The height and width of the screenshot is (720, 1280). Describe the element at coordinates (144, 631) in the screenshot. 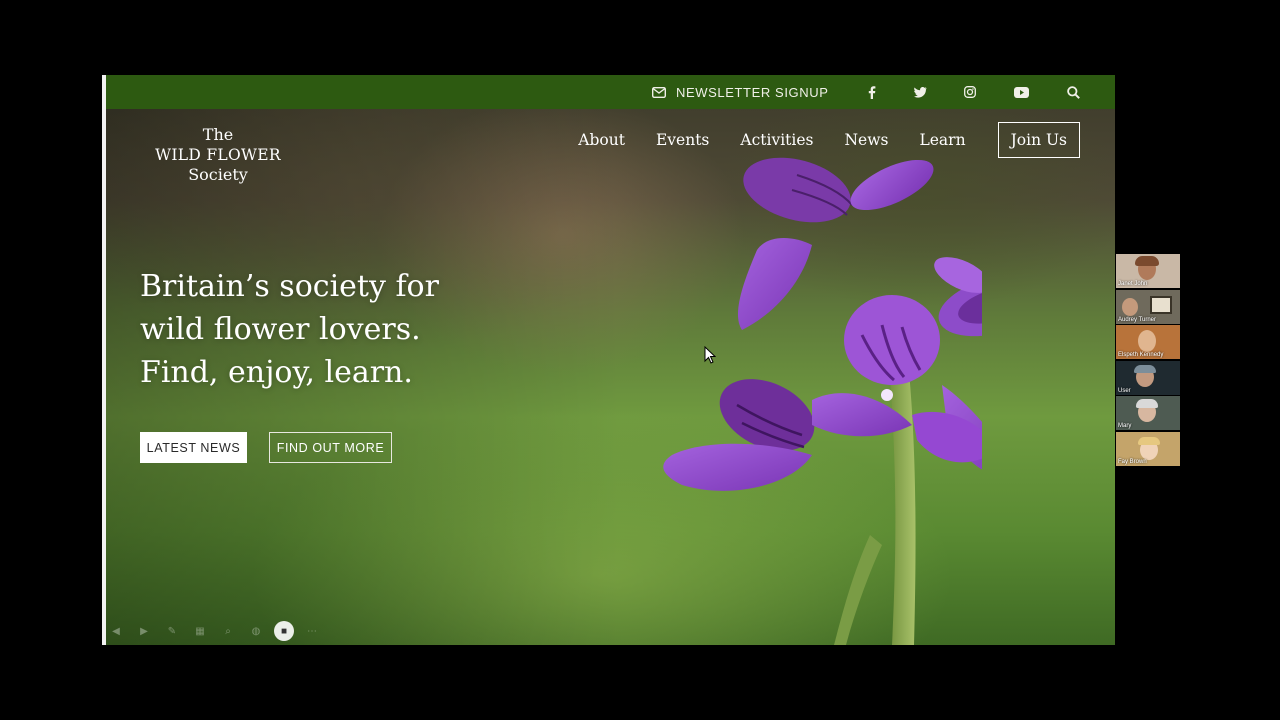

I see `next-slide-icon: ▶` at that location.